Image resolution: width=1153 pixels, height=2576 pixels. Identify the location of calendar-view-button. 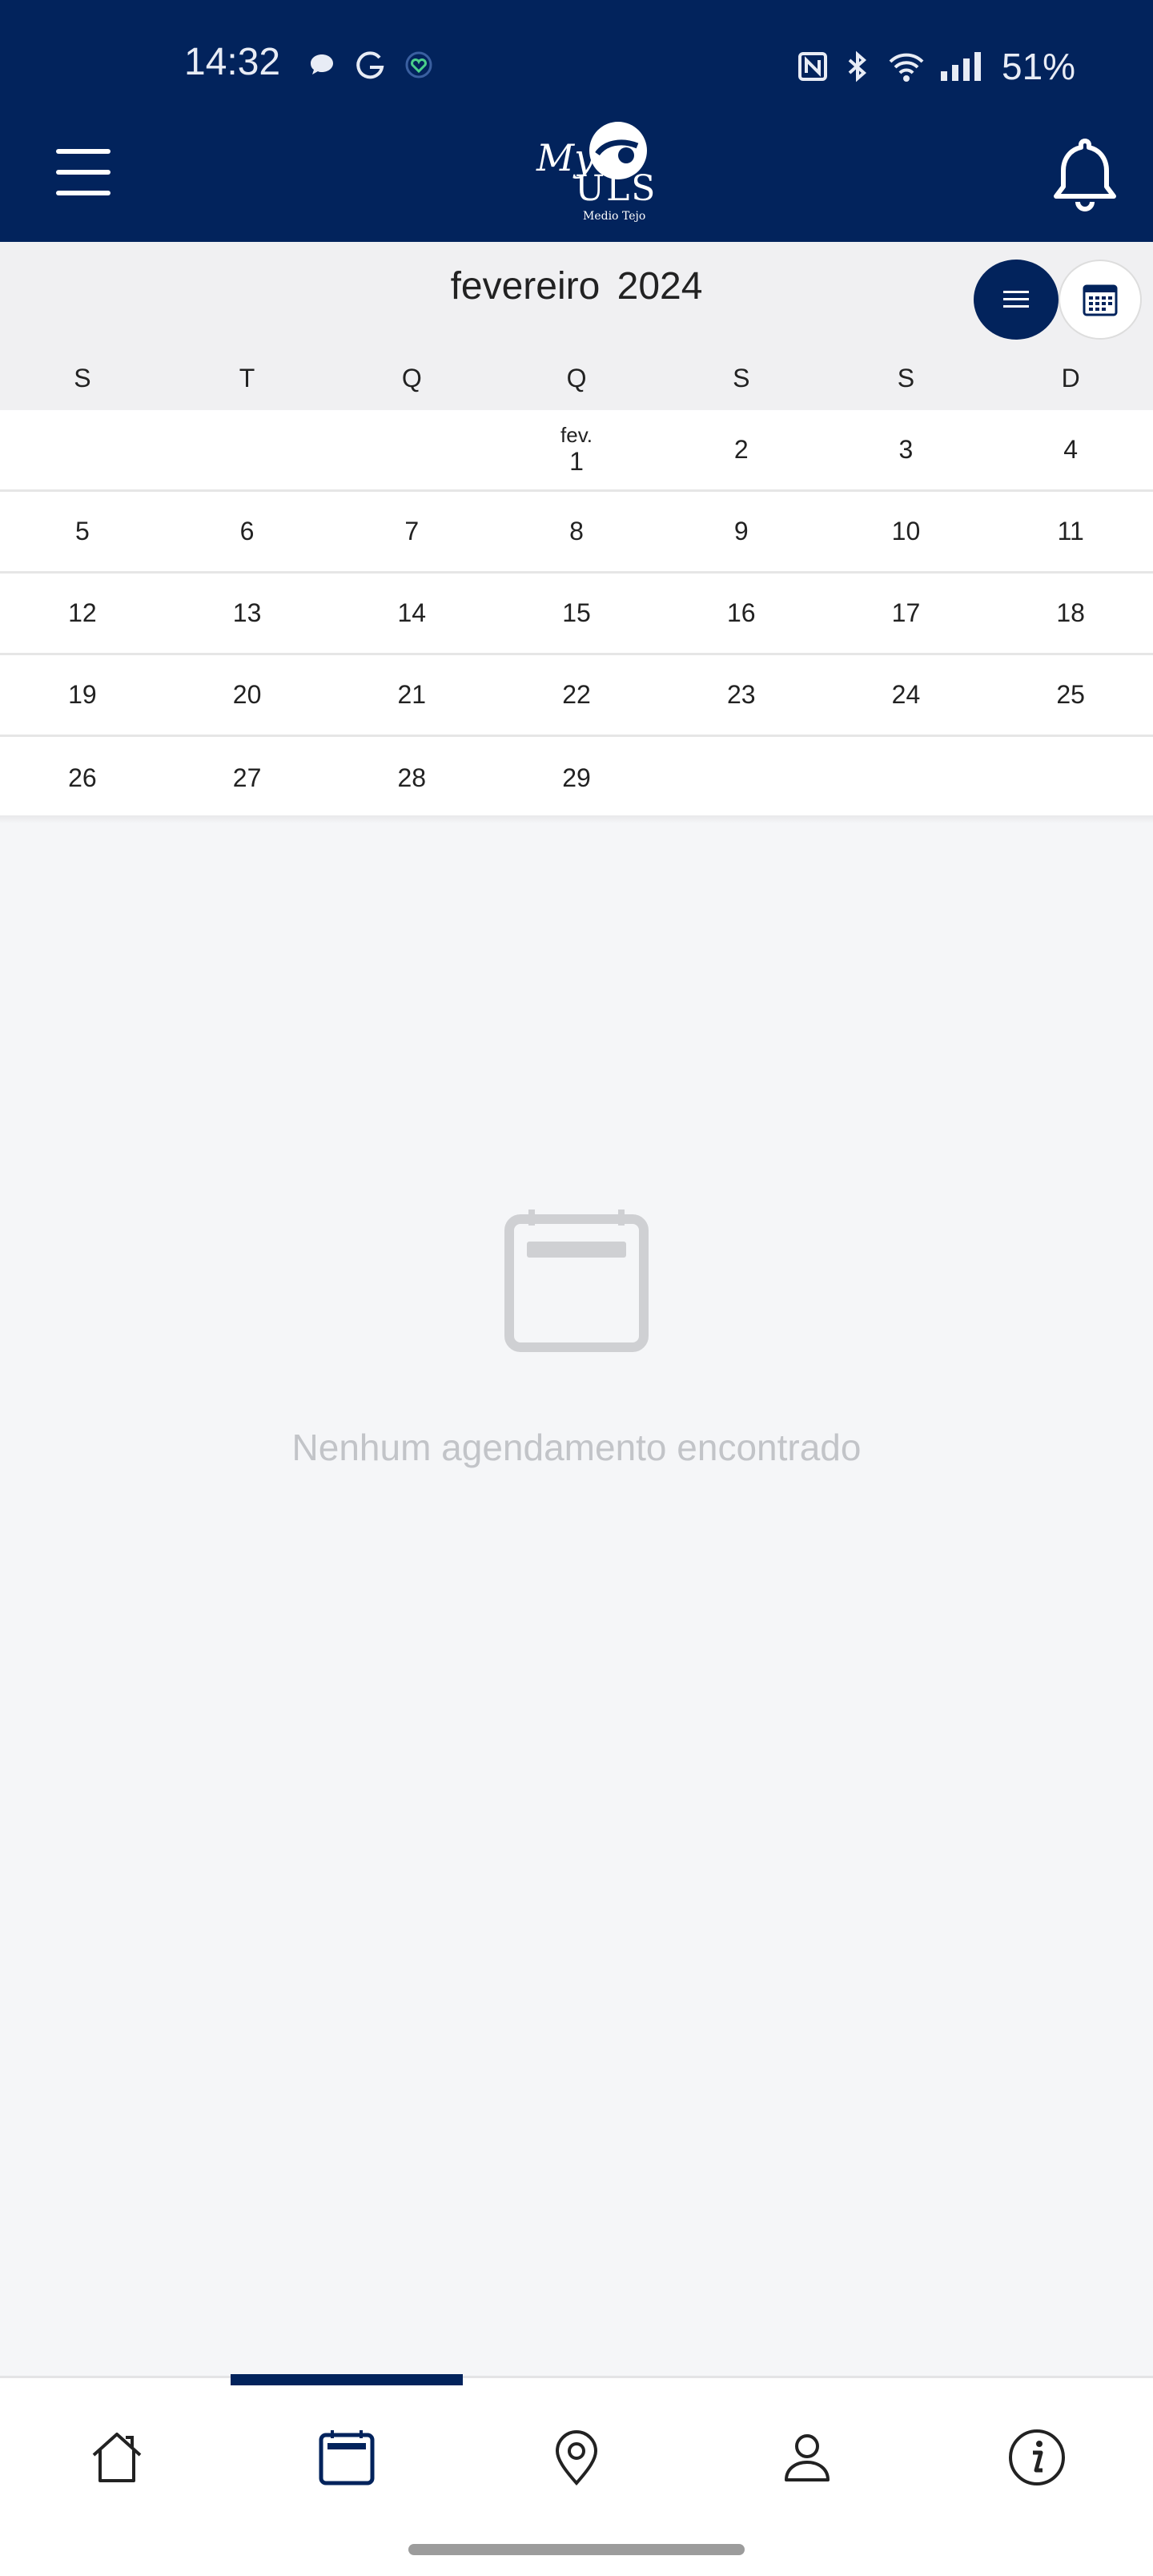
(1100, 300).